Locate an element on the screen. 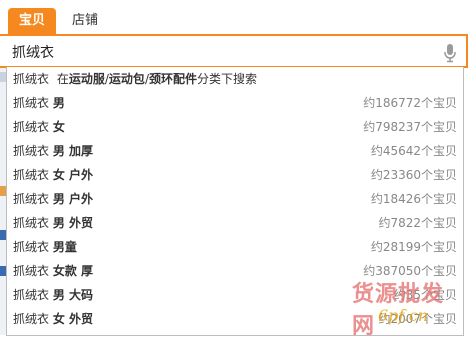 The image size is (468, 340). suggestion-count: 约7822个宝贝 is located at coordinates (417, 223).